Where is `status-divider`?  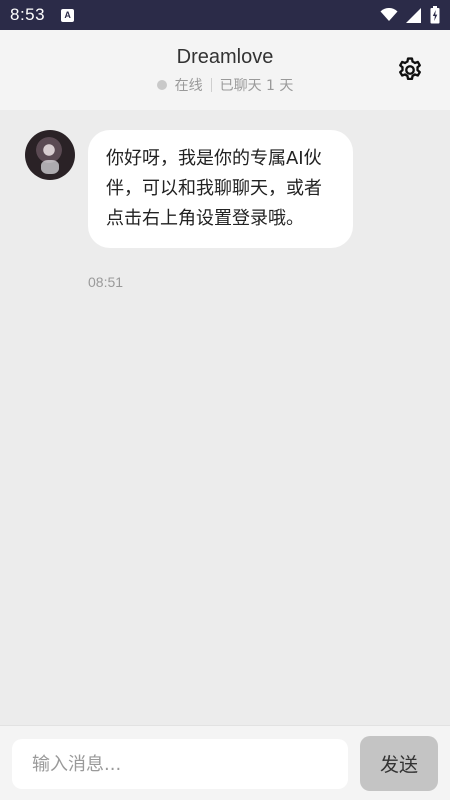
status-divider is located at coordinates (211, 84).